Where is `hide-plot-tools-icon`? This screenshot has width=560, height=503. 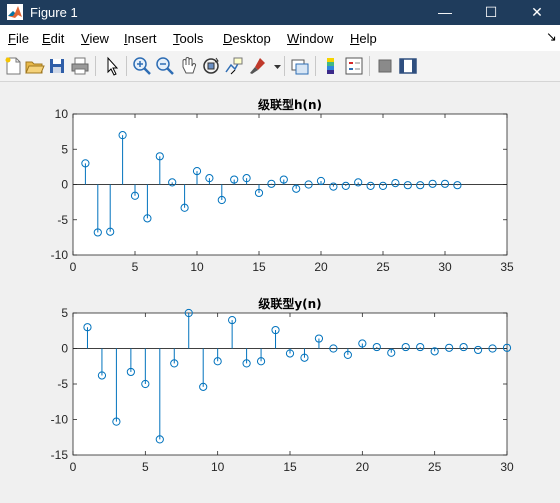 hide-plot-tools-icon is located at coordinates (385, 66).